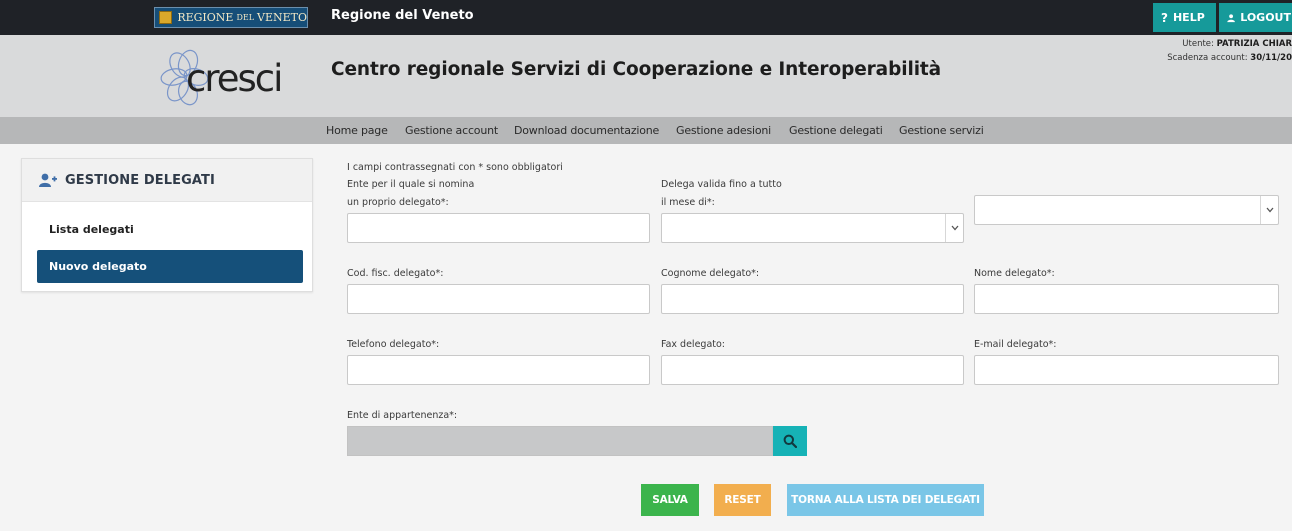  I want to click on user-line: Utente: PATRIZIA CHIAR, so click(1223, 44).